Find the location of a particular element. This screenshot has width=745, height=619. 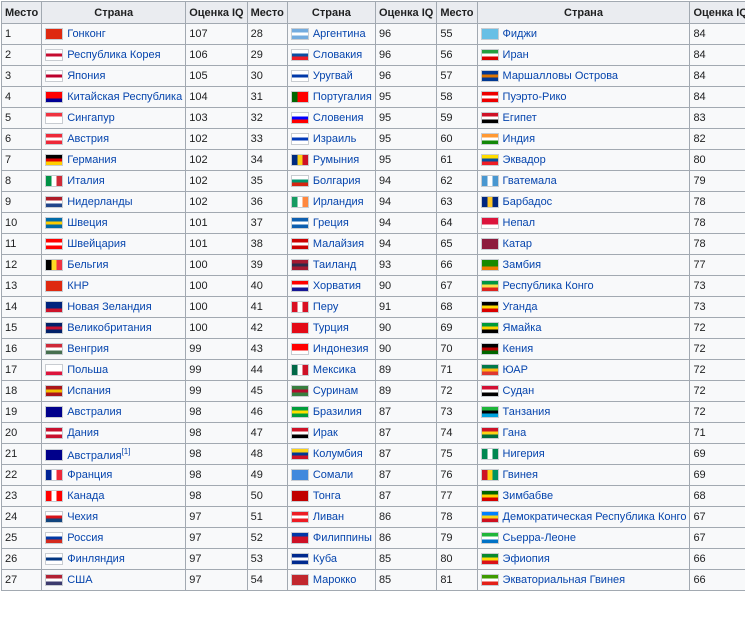

country-link: Ирландия is located at coordinates (338, 202).